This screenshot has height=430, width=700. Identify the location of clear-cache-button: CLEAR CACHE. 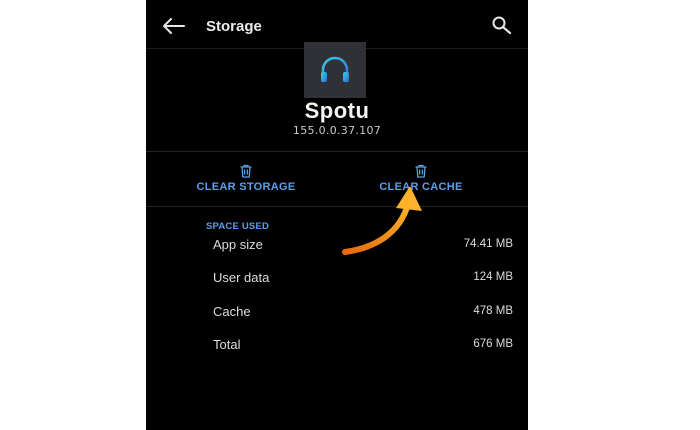
(421, 182).